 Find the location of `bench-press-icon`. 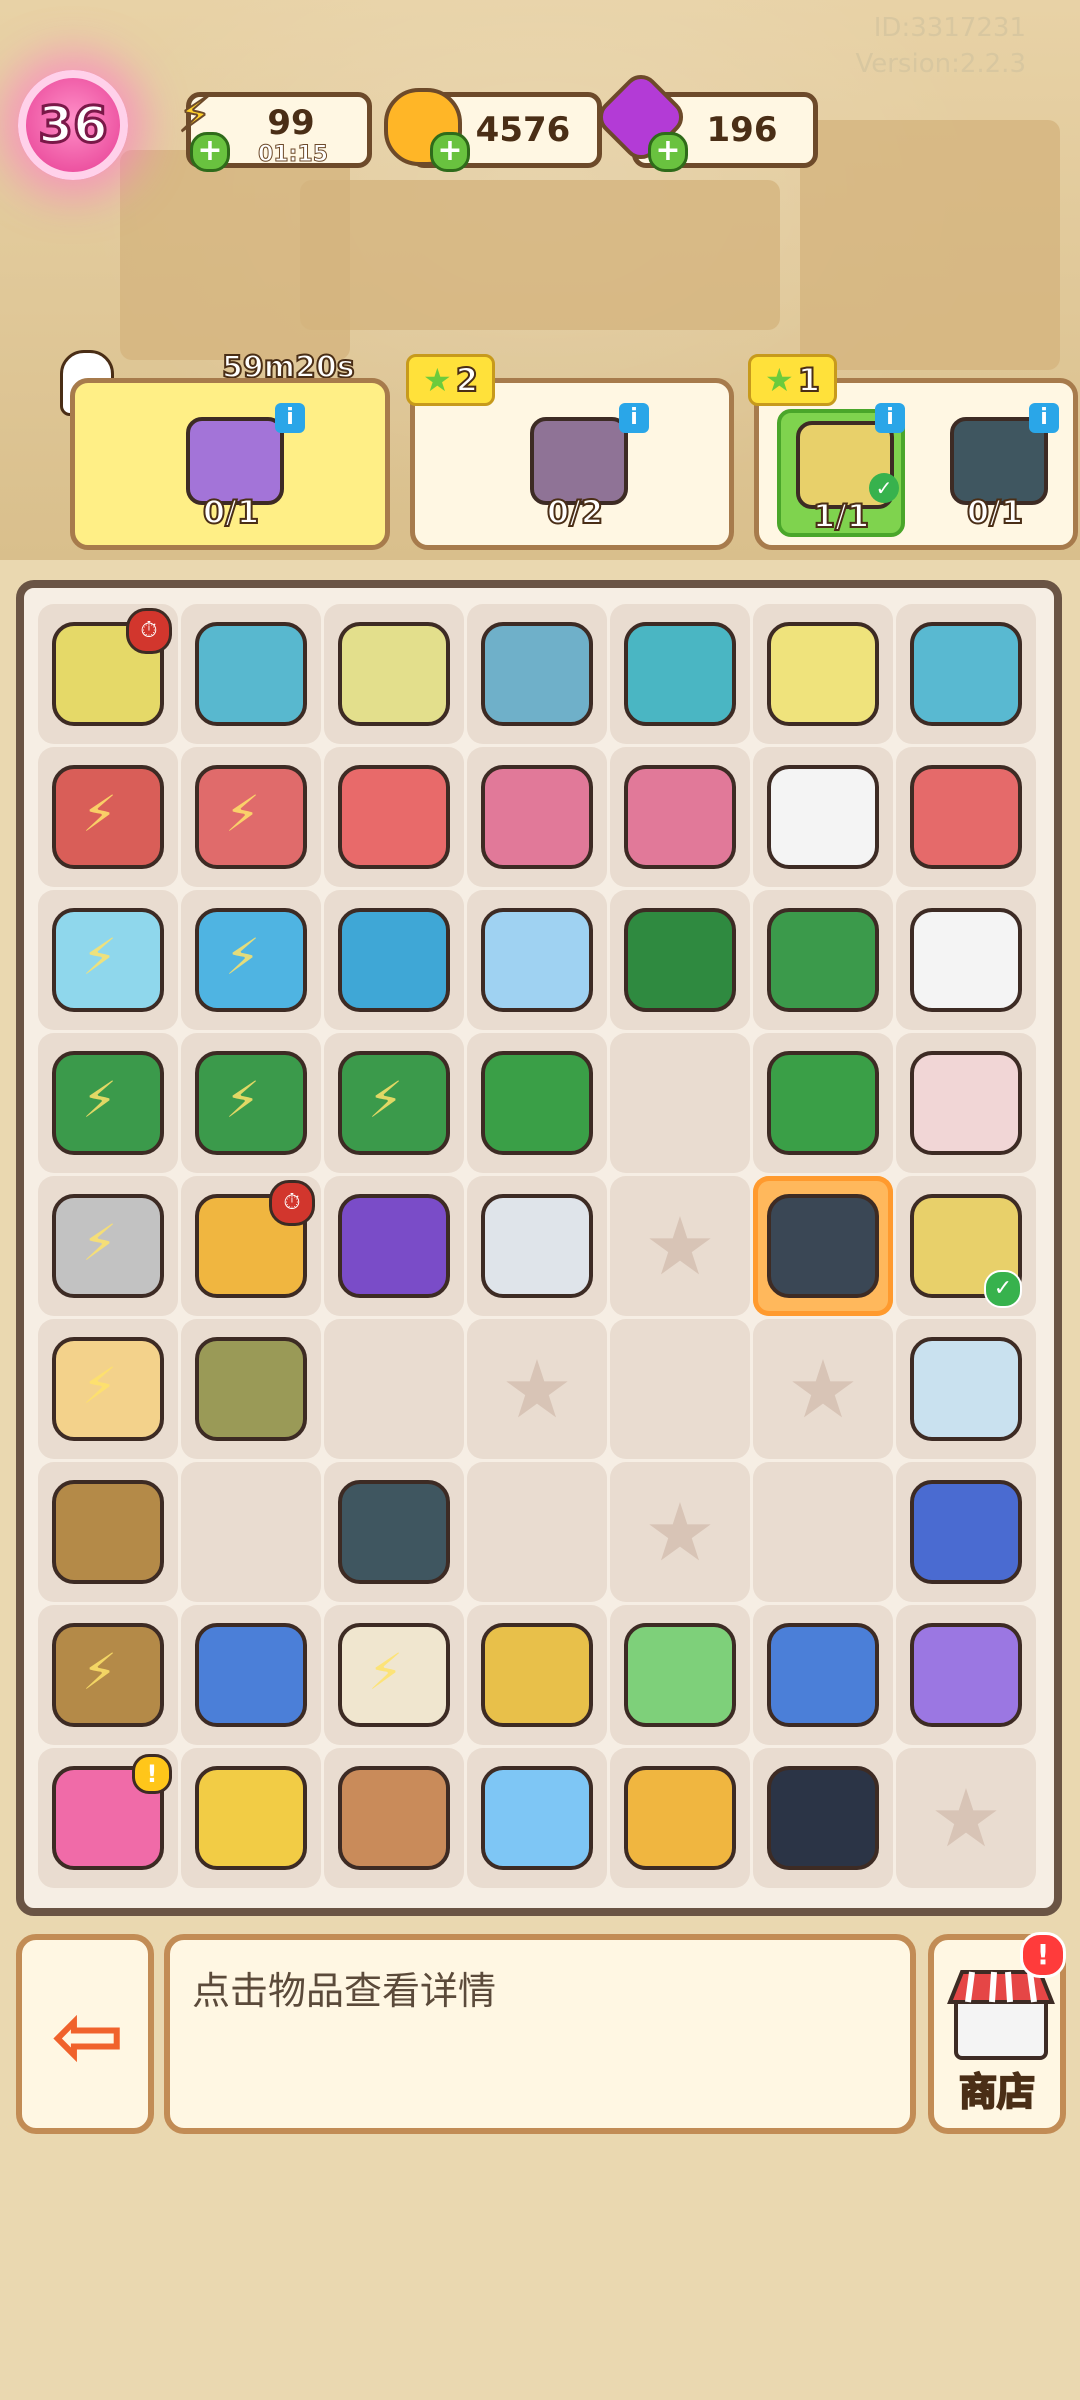

bench-press-icon is located at coordinates (251, 674).